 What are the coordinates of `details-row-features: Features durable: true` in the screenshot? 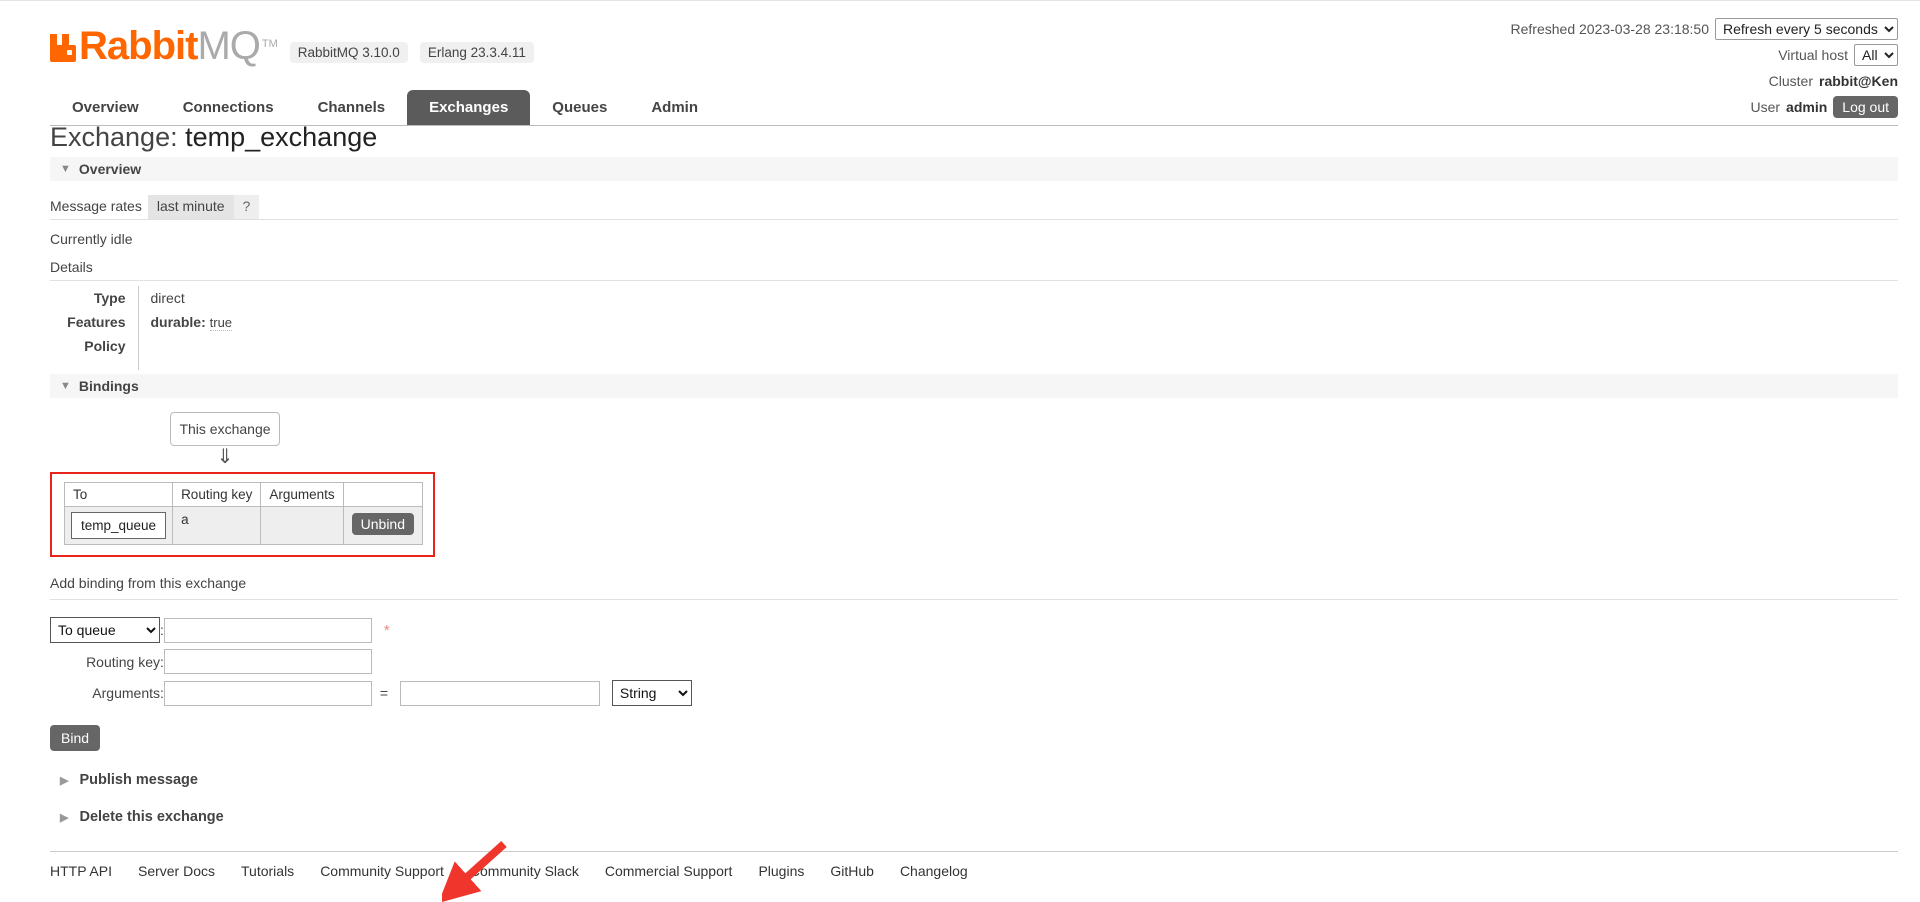 It's located at (141, 322).